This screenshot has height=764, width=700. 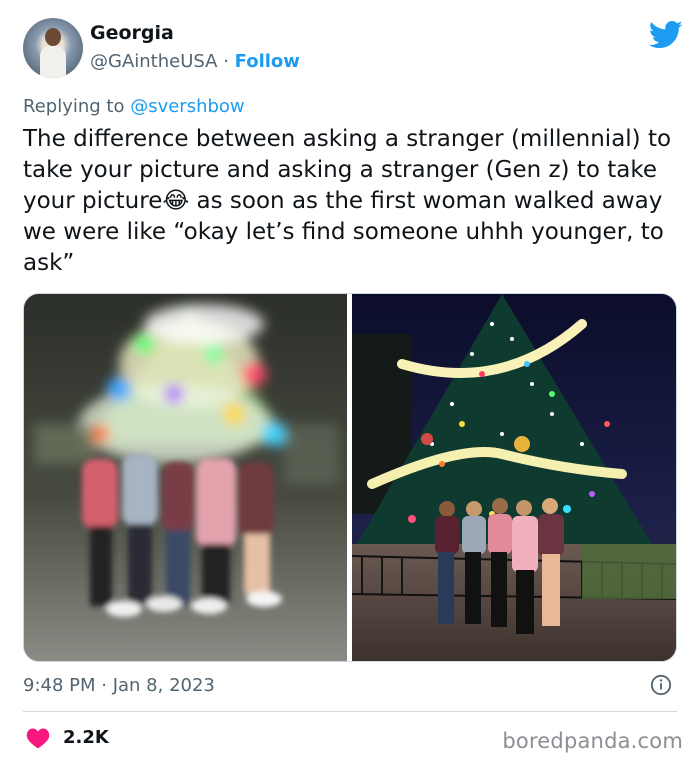 I want to click on tweet-header: Georgia @GAintheUSA · Follow, so click(x=353, y=49).